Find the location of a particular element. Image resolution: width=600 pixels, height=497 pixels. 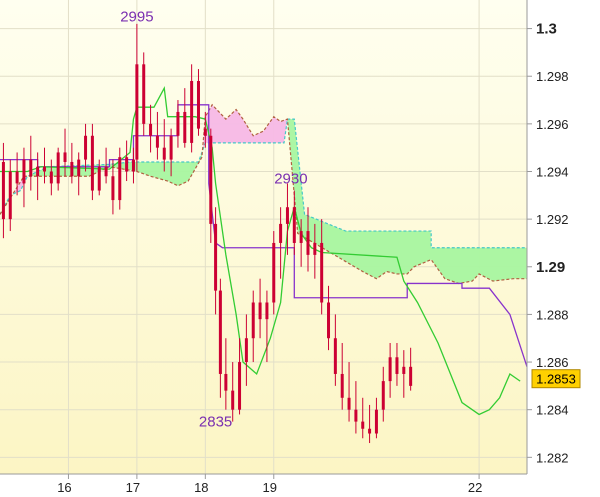

x-tick-label: 16 is located at coordinates (64, 487).